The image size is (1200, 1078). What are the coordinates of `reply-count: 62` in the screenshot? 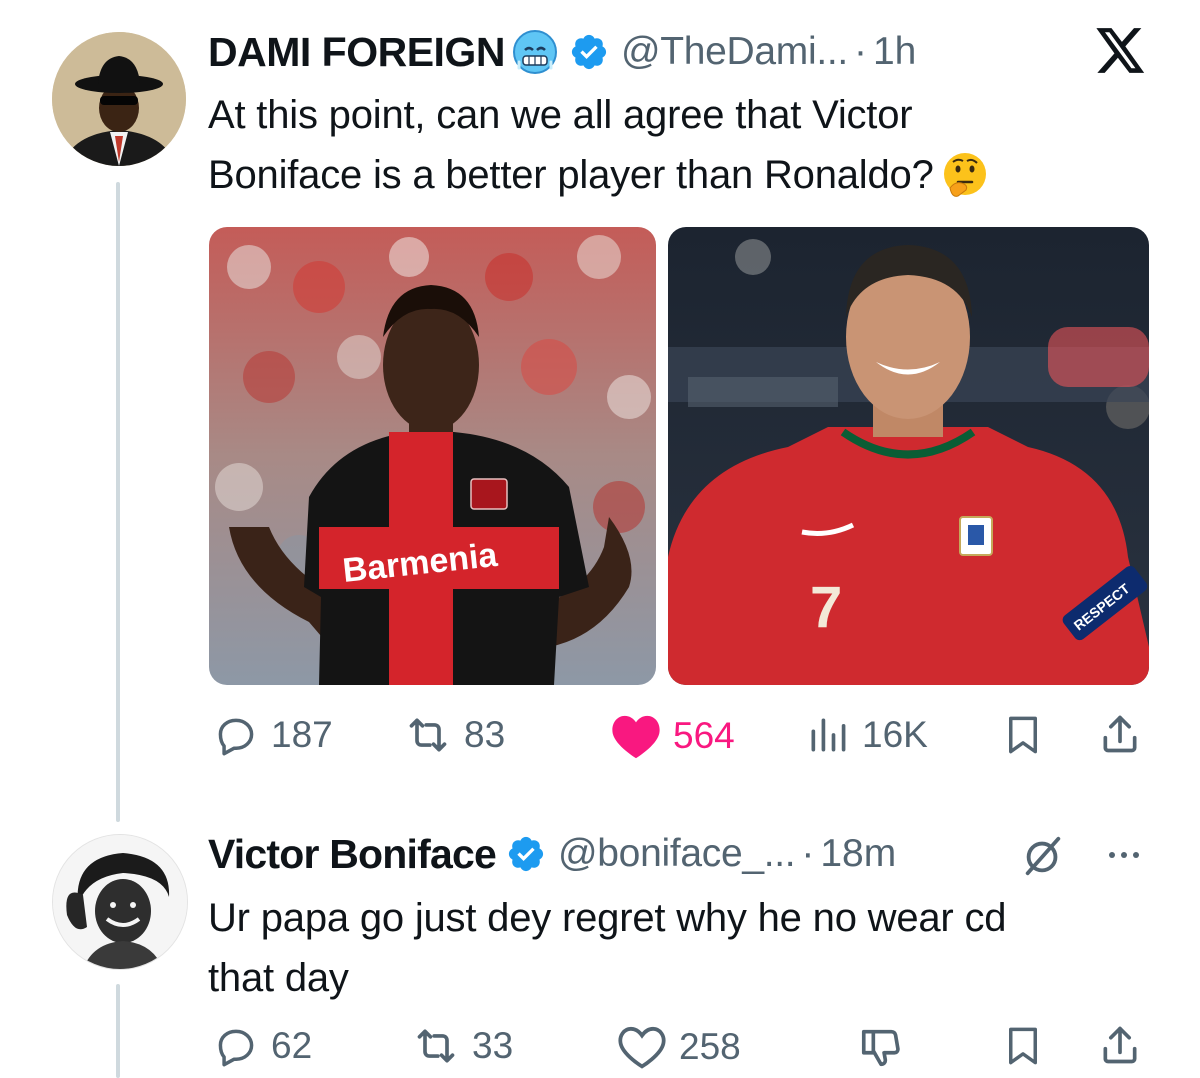 It's located at (292, 1045).